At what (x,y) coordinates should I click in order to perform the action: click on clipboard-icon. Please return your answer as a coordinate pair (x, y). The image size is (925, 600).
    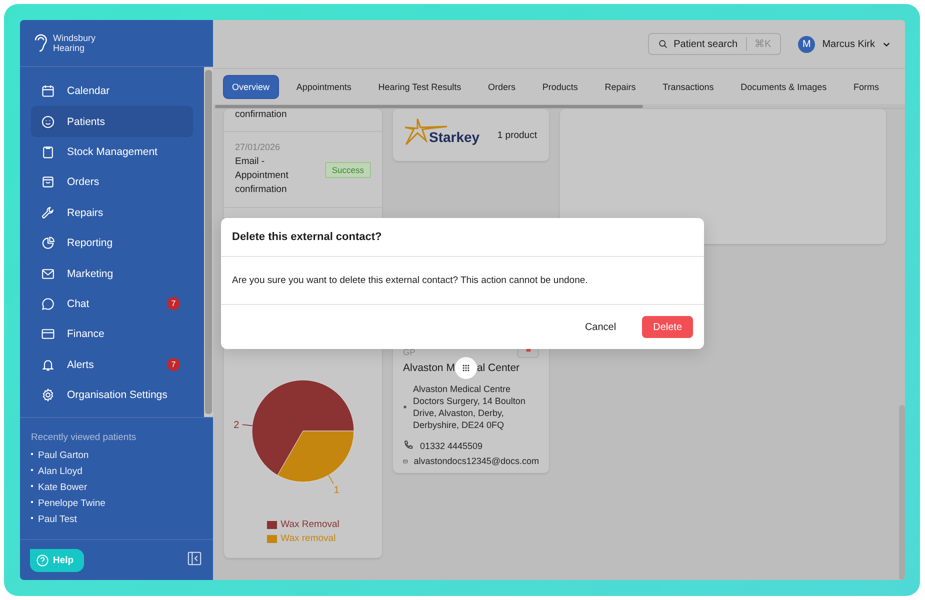
    Looking at the image, I should click on (48, 151).